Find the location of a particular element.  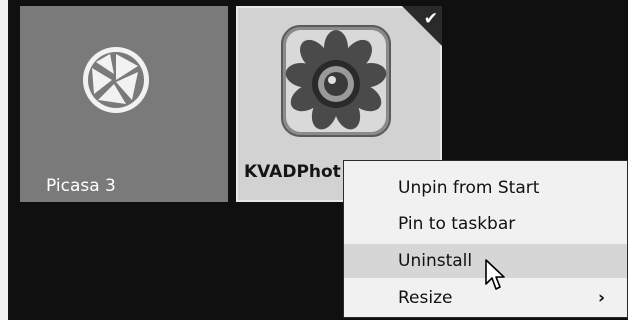

picasa-aperture-icon is located at coordinates (116, 80).